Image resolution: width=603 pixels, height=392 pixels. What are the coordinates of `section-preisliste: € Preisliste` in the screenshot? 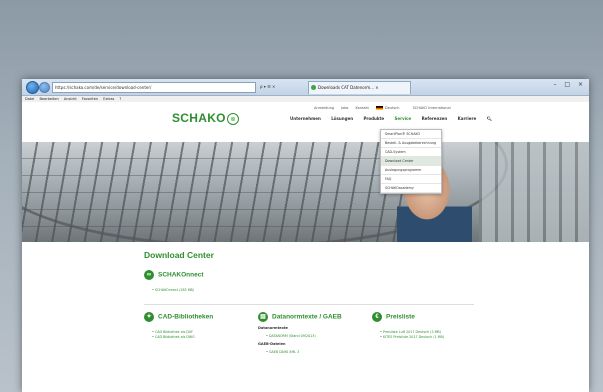 It's located at (393, 317).